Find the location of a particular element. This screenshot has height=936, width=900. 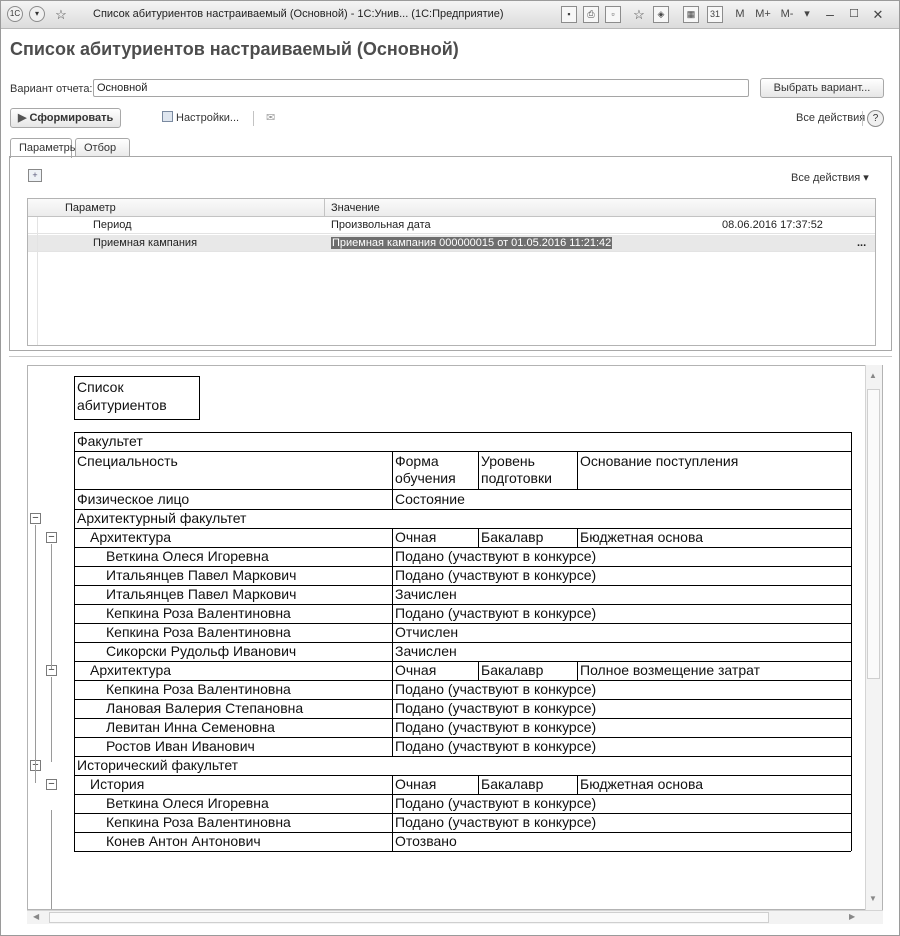

app-logo-icon: 1С is located at coordinates (15, 14).